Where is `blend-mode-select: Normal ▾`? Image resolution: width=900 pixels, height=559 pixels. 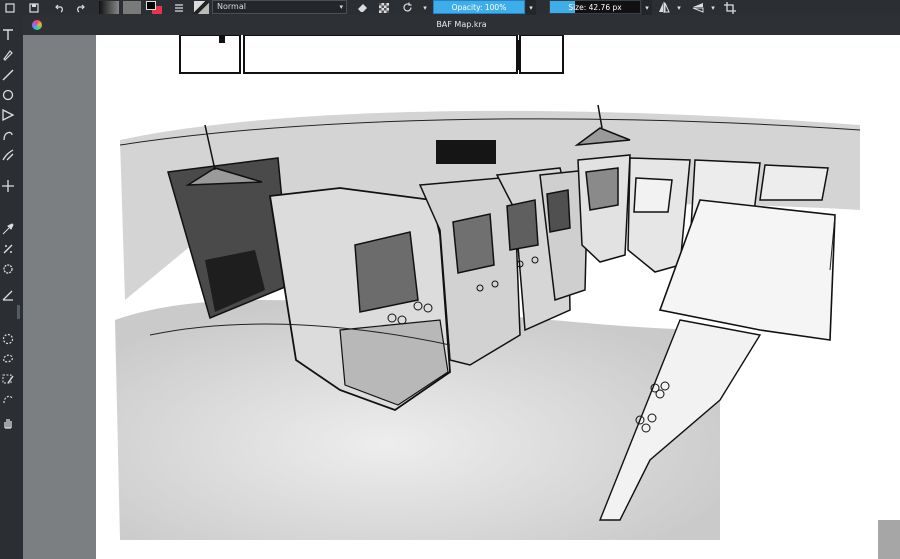
blend-mode-select: Normal ▾ is located at coordinates (279, 7).